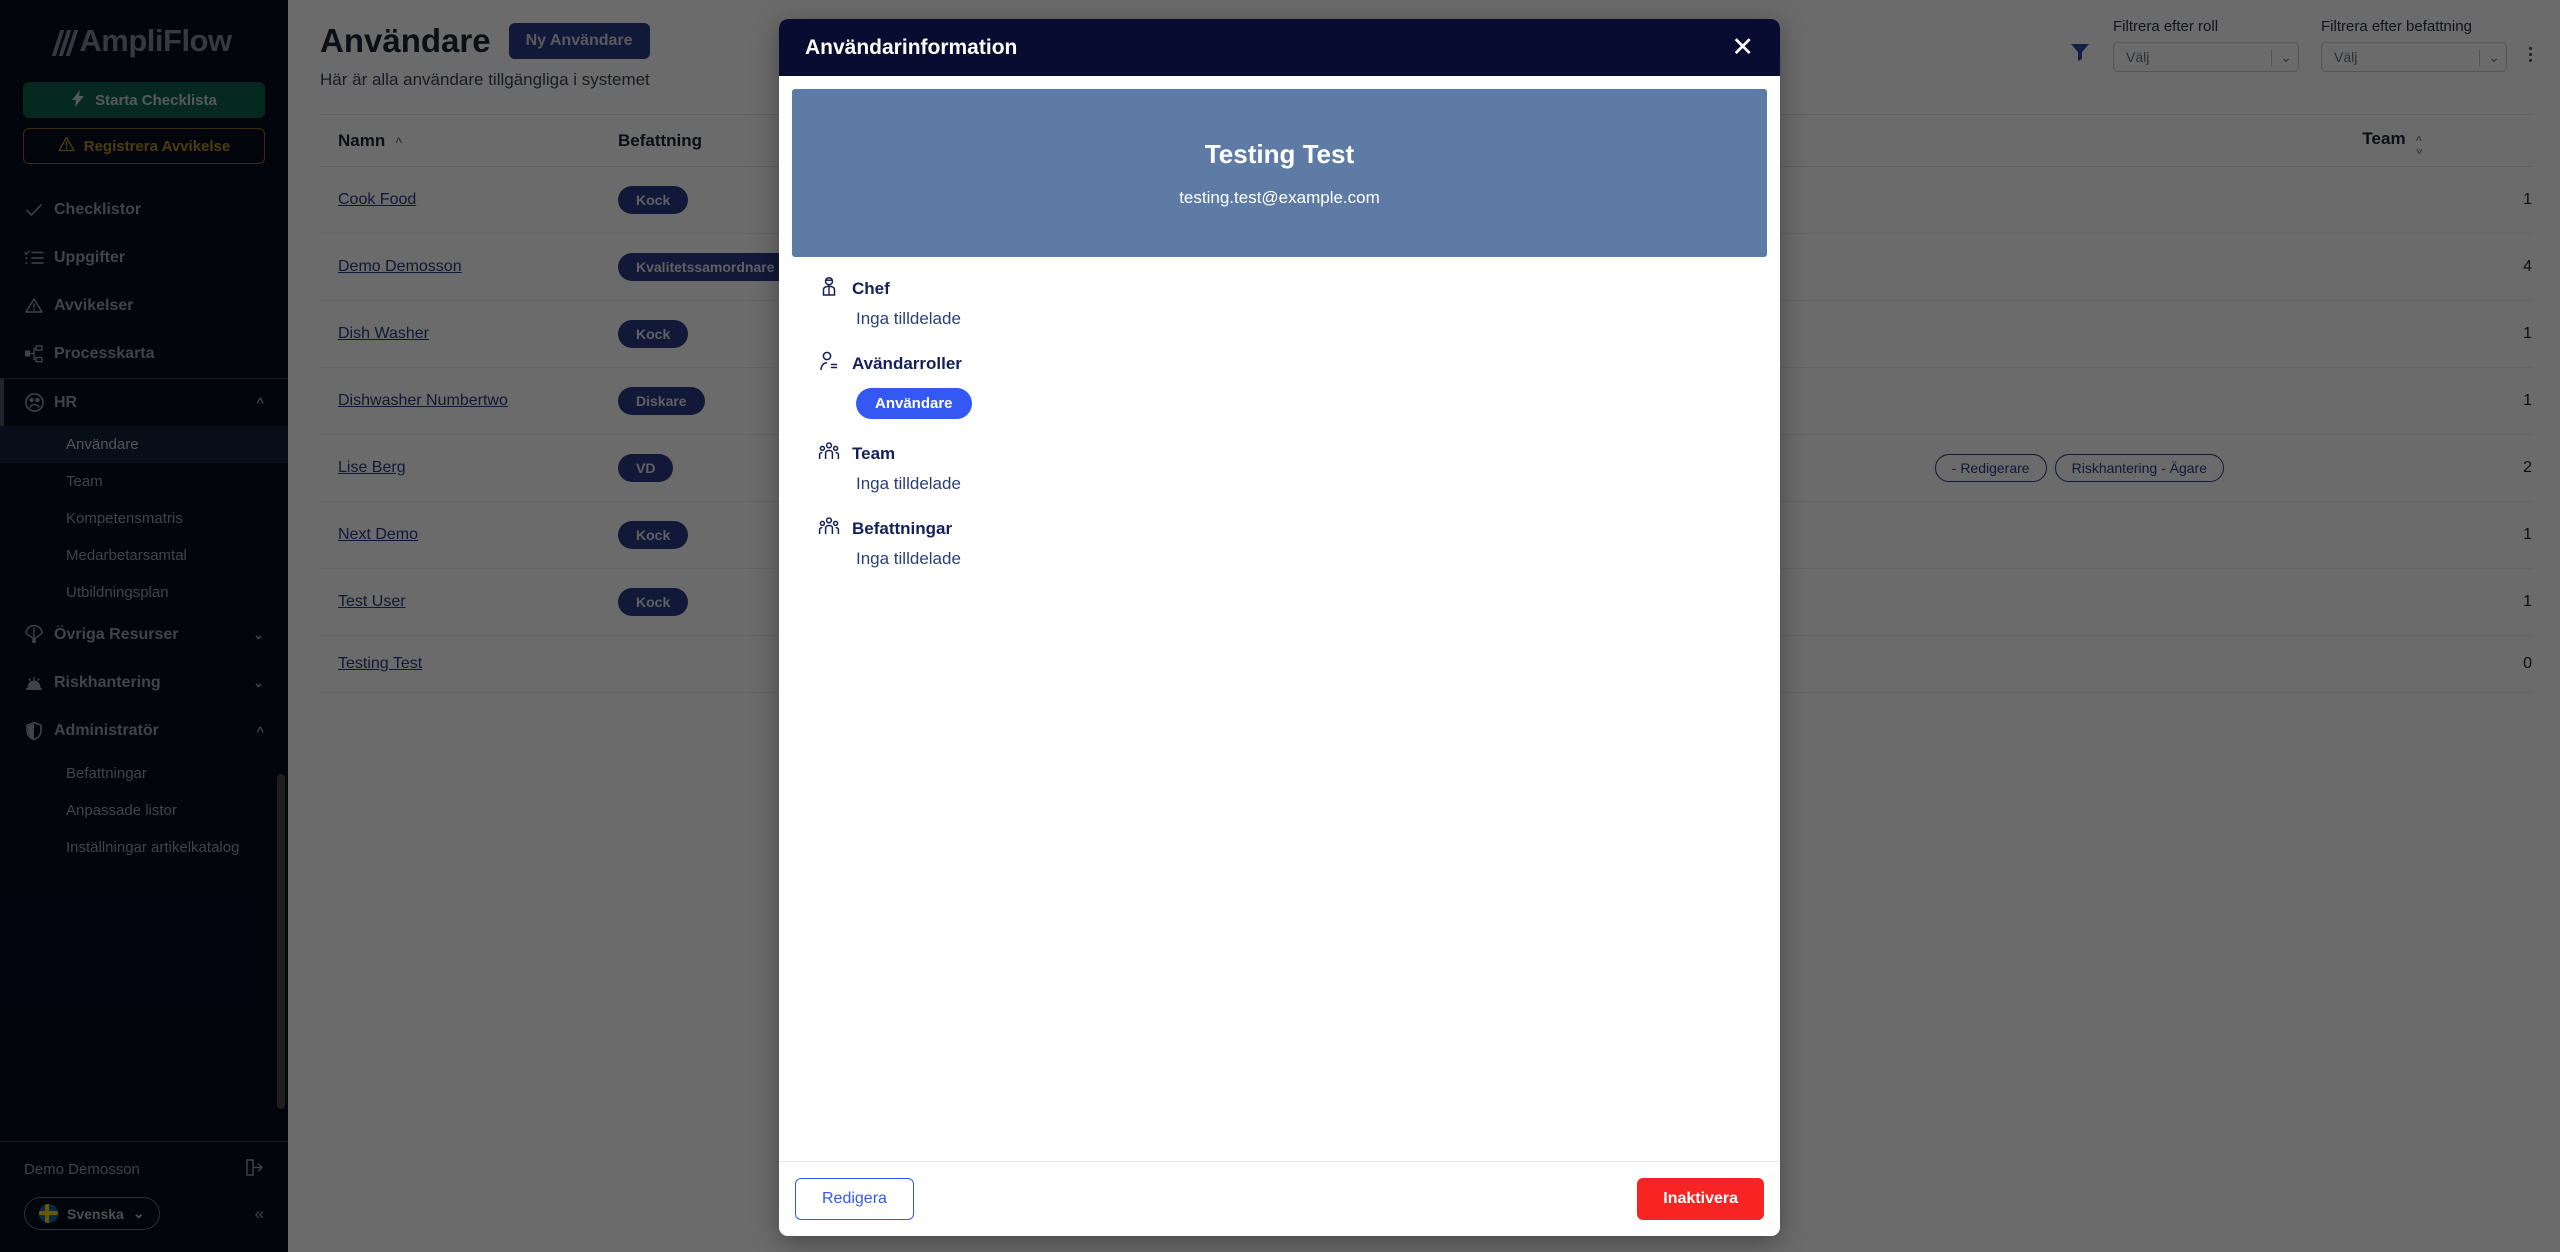 The image size is (2560, 1252). What do you see at coordinates (1279, 197) in the screenshot?
I see `user-email: testing.test@example.com` at bounding box center [1279, 197].